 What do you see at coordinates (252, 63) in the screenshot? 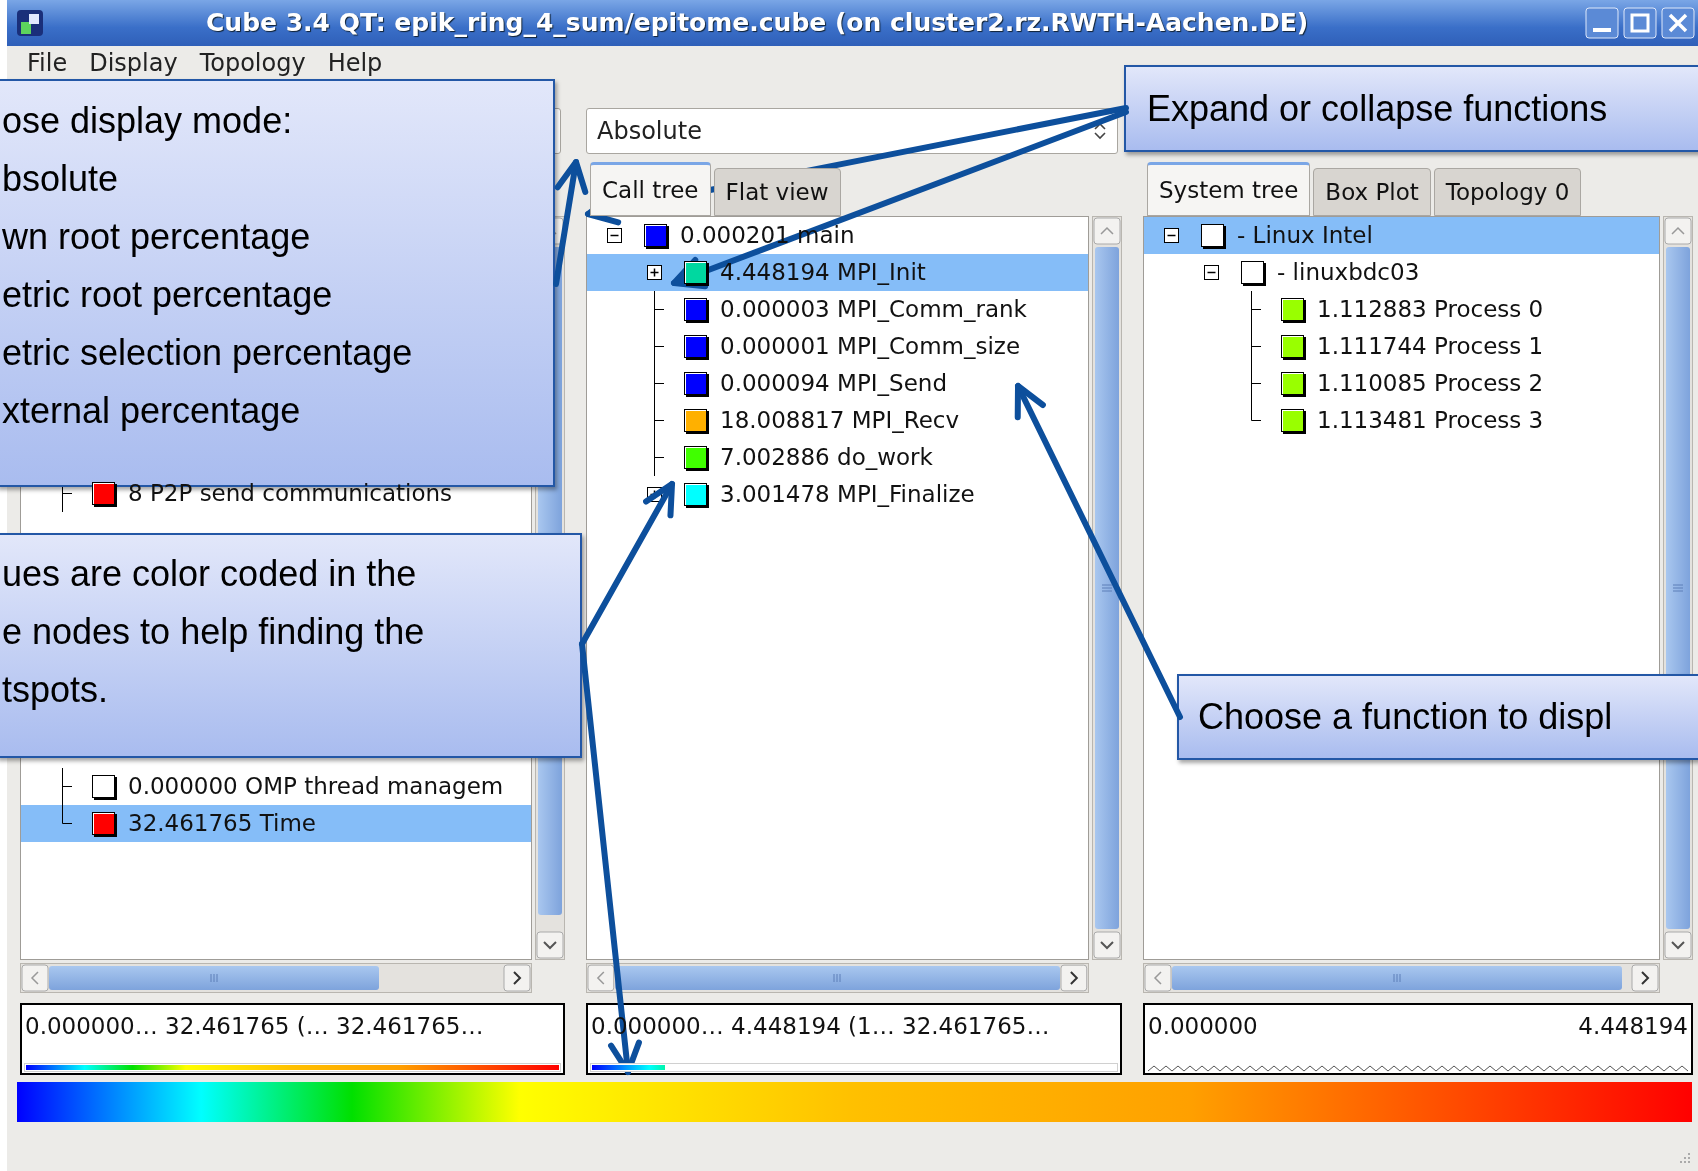
I see `menu-item: Topology` at bounding box center [252, 63].